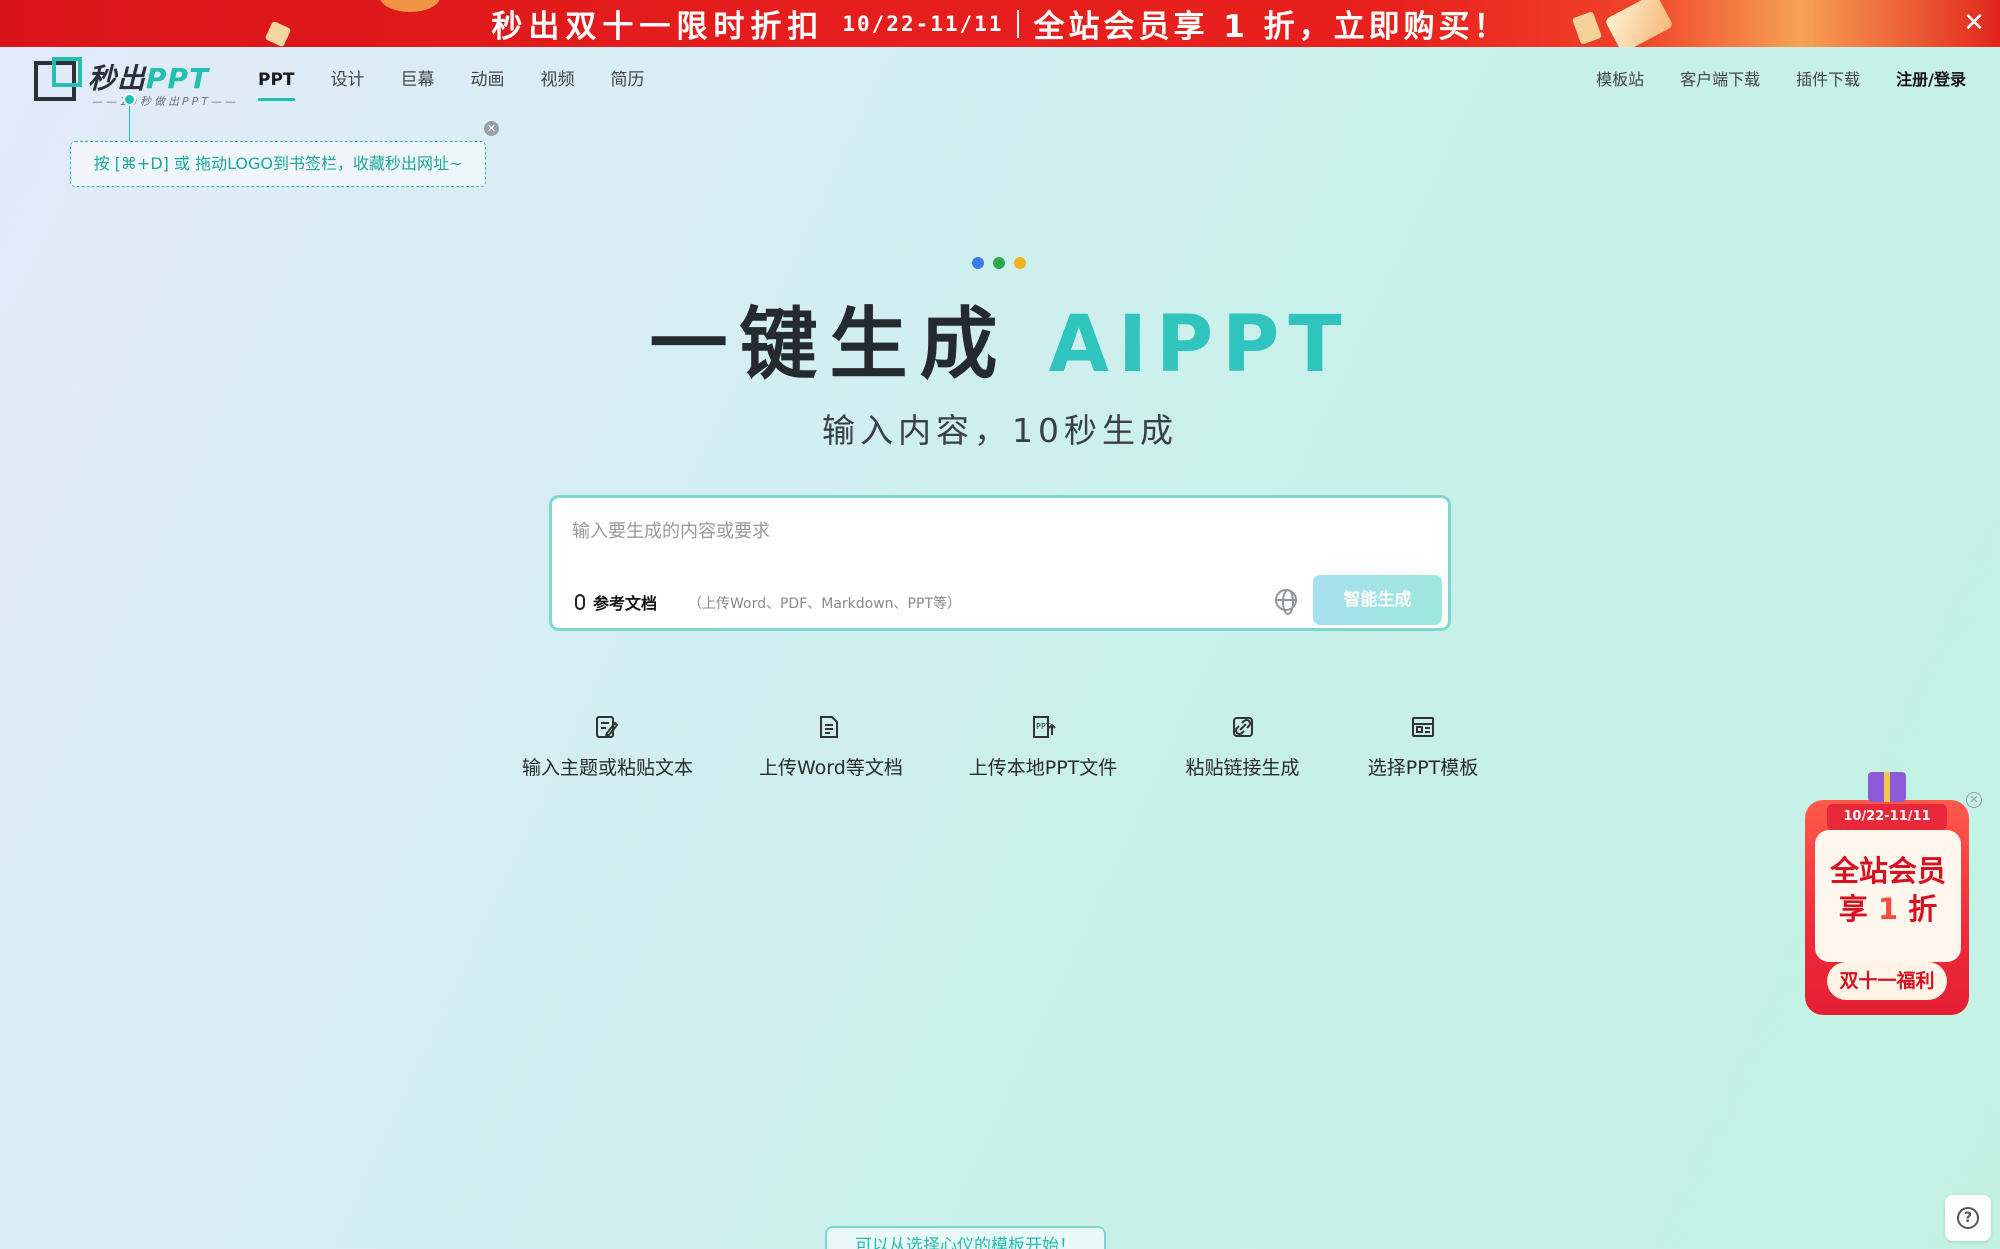  I want to click on upload-hint: （上传Word、PDF、Markdown、PPT等）, so click(824, 604).